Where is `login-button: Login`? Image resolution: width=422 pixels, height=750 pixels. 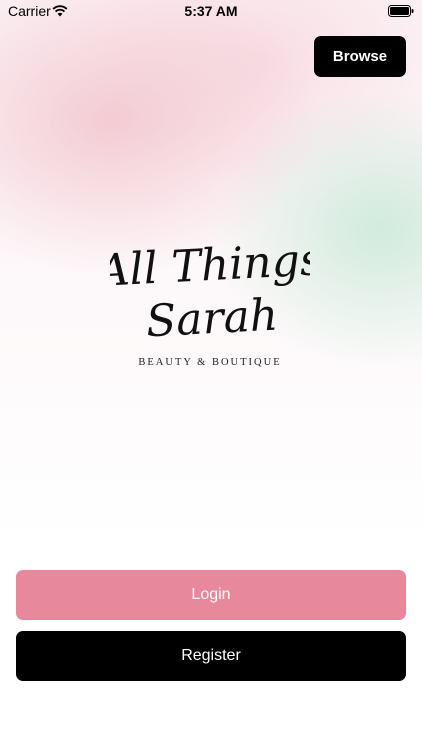
login-button: Login is located at coordinates (211, 595).